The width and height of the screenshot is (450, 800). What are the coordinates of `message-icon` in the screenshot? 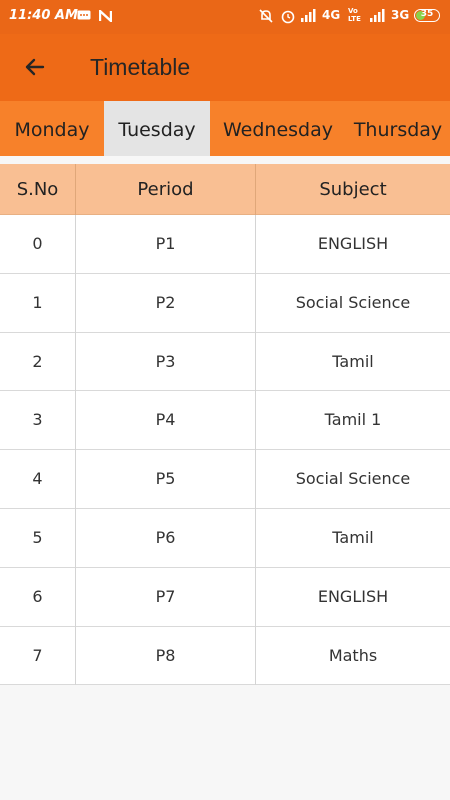 It's located at (84, 15).